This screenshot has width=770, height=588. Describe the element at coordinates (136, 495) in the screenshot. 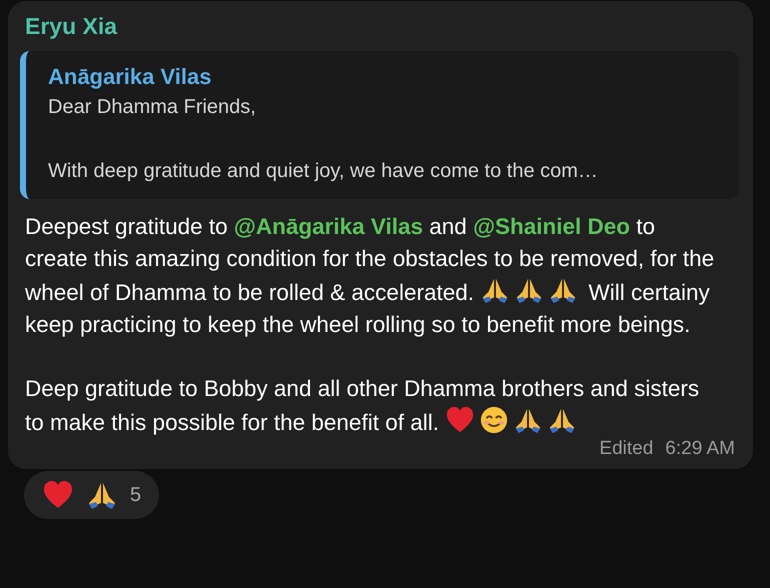

I see `reaction-count: 5` at that location.